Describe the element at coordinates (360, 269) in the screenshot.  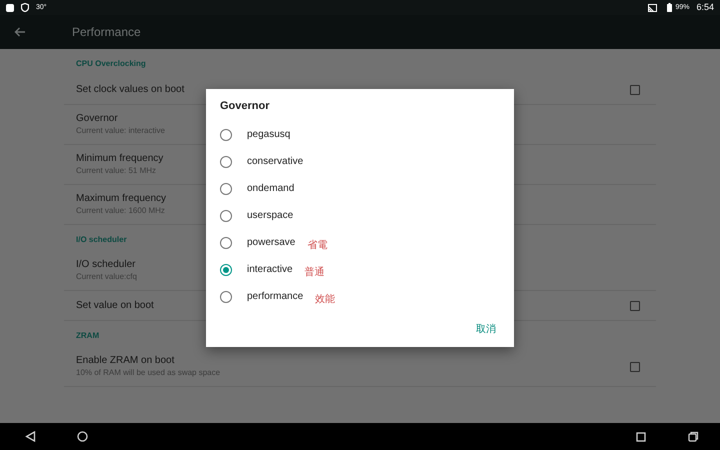
I see `governor-option: interactive 普通` at that location.